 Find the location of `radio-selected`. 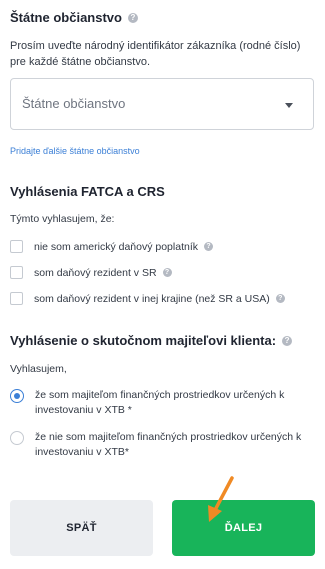

radio-selected is located at coordinates (17, 396).